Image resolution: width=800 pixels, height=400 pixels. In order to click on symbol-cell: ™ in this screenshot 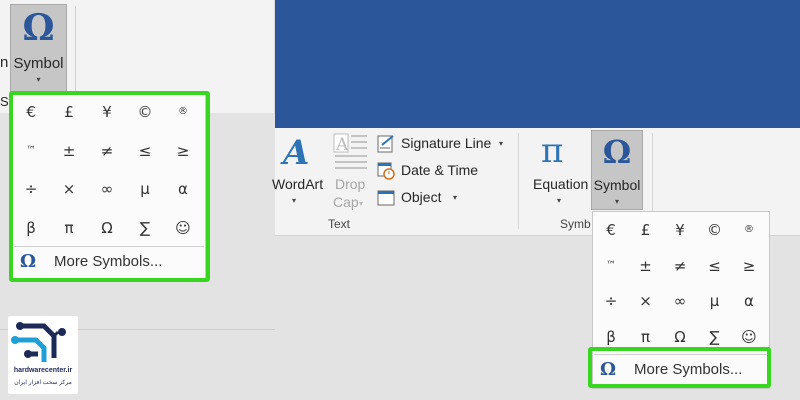, I will do `click(611, 266)`.